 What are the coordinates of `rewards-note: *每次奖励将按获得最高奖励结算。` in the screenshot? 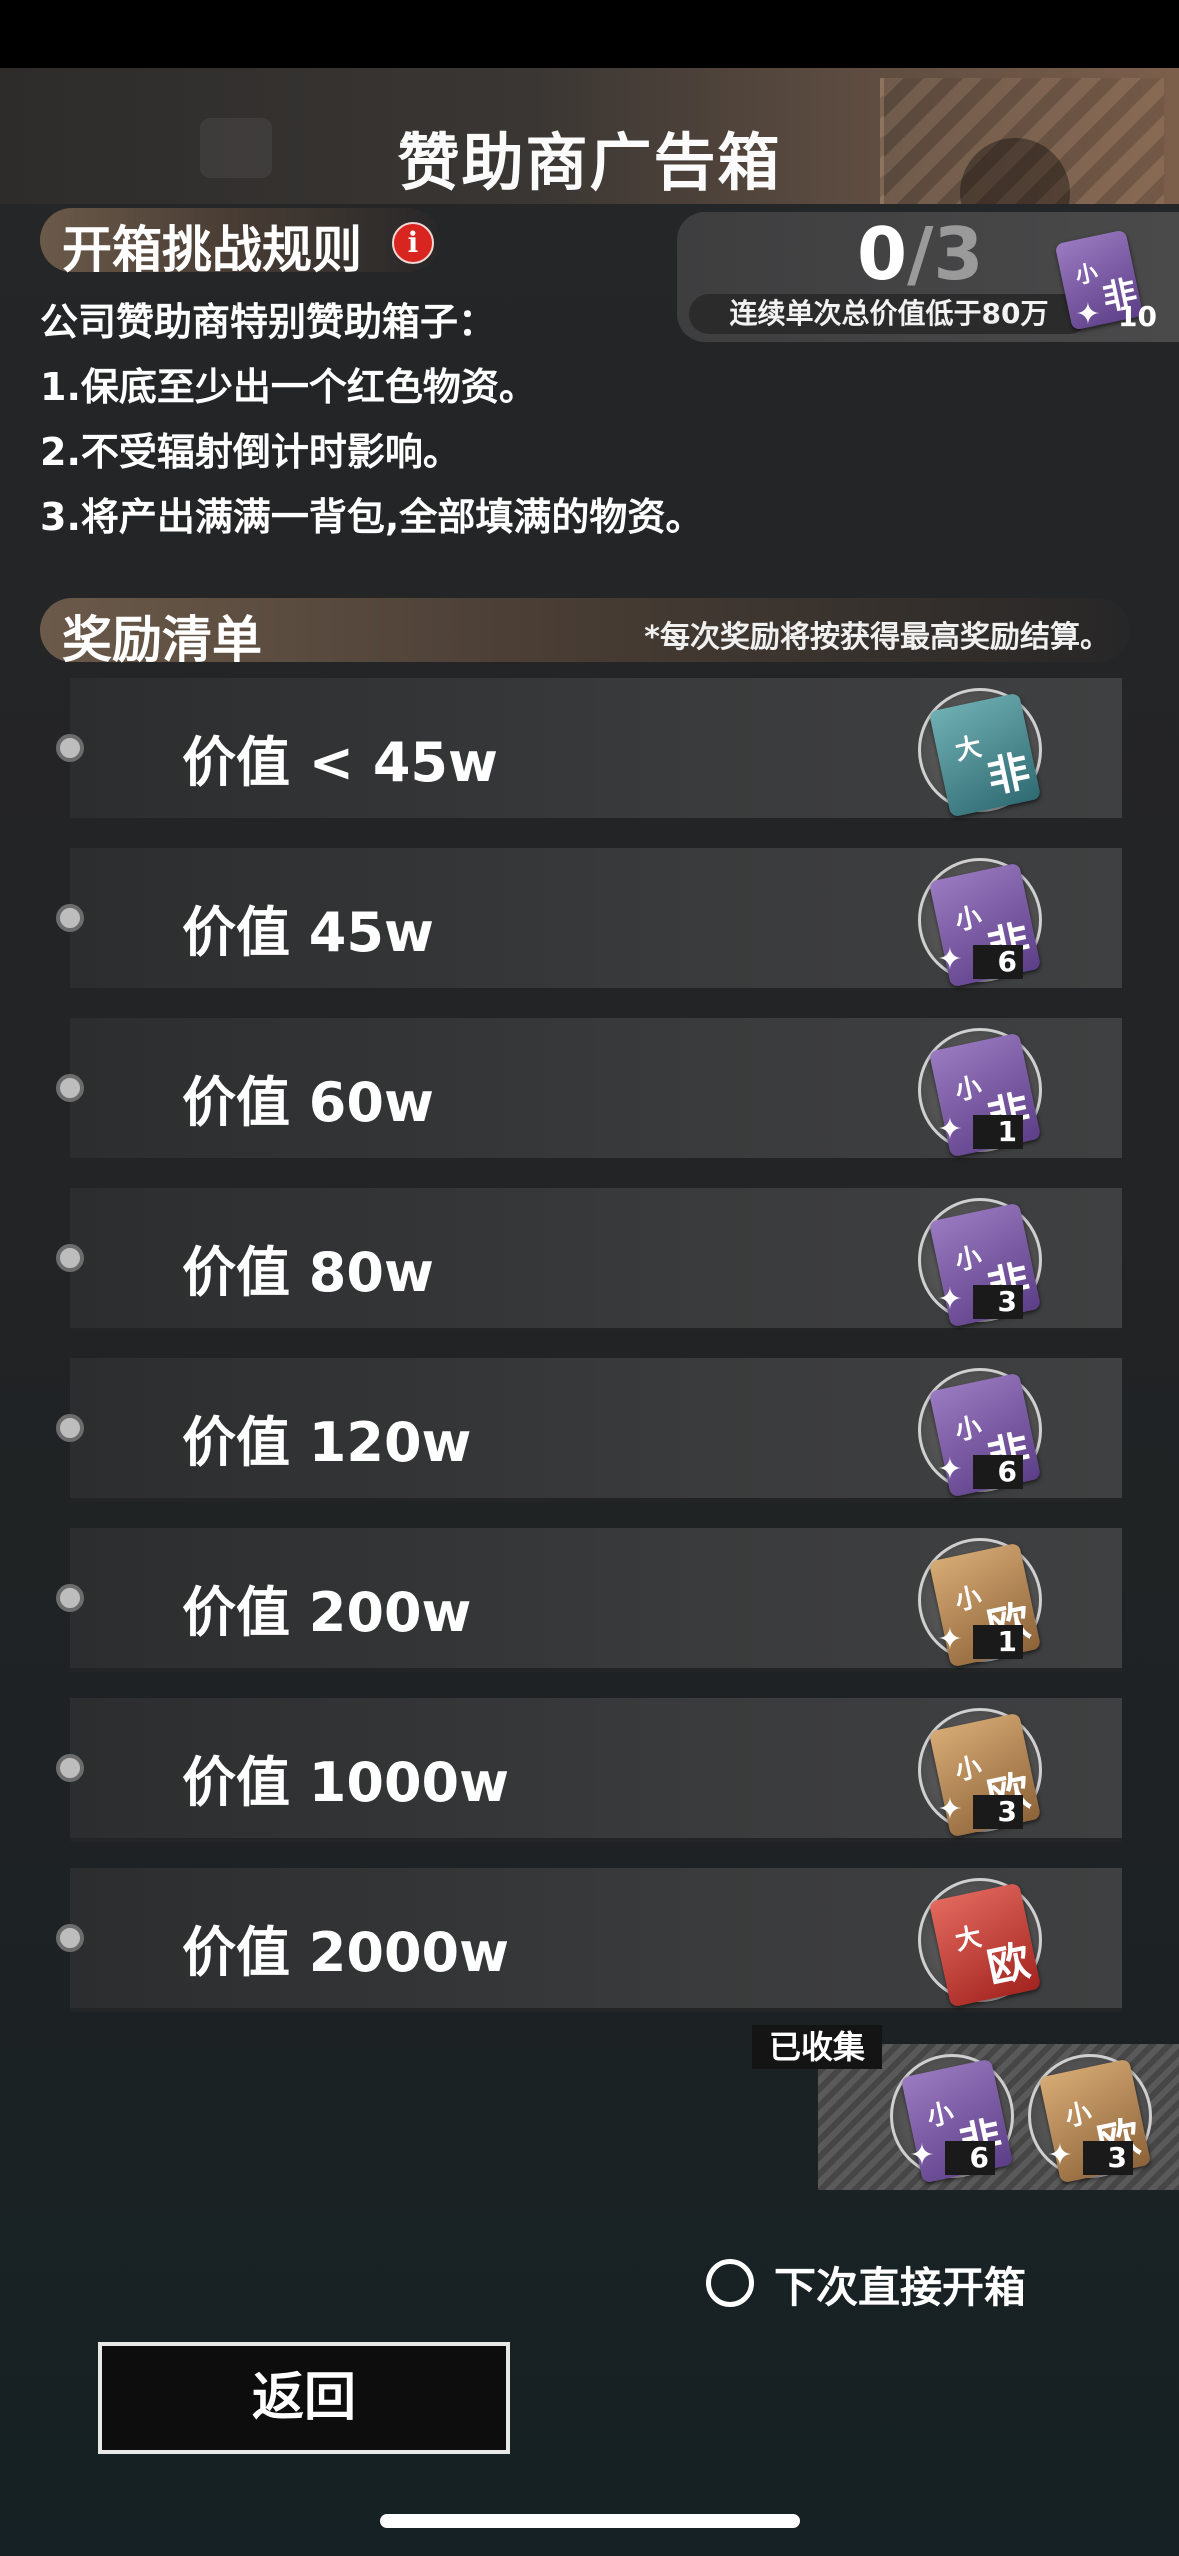 It's located at (877, 637).